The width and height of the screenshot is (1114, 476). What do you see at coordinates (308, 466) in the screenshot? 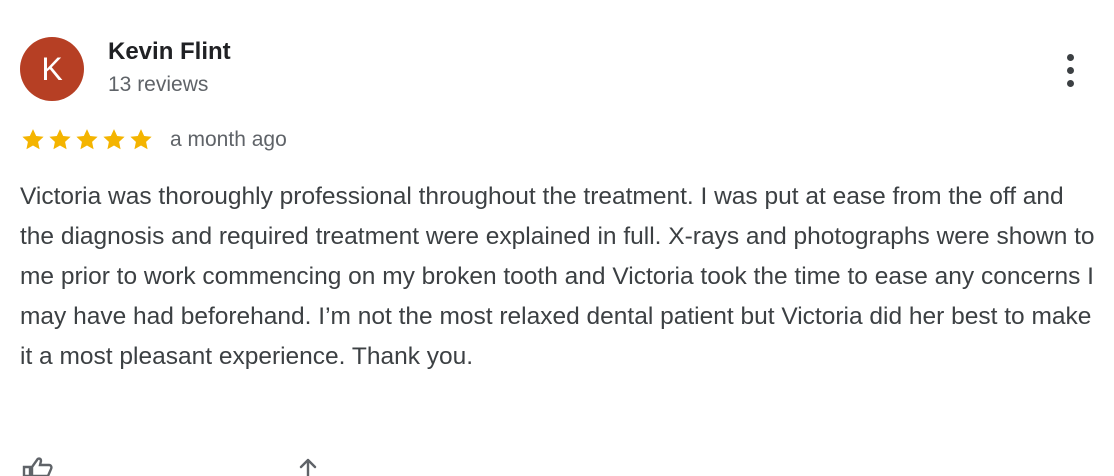
I see `share-icon` at bounding box center [308, 466].